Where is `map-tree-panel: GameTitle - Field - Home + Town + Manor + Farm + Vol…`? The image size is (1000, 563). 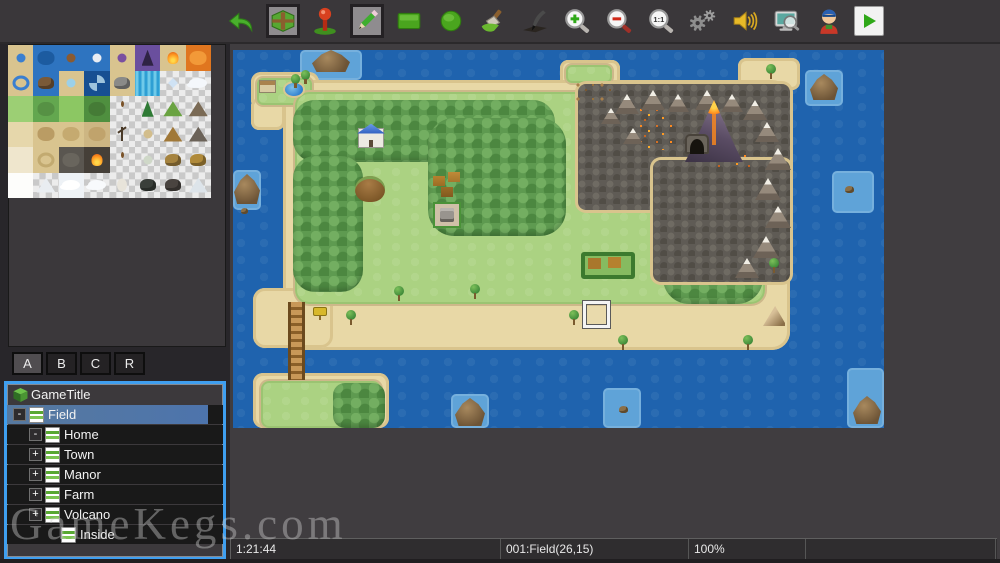
map-tree-panel: GameTitle - Field - Home + Town + Manor + Farm + Vol… is located at coordinates (115, 470).